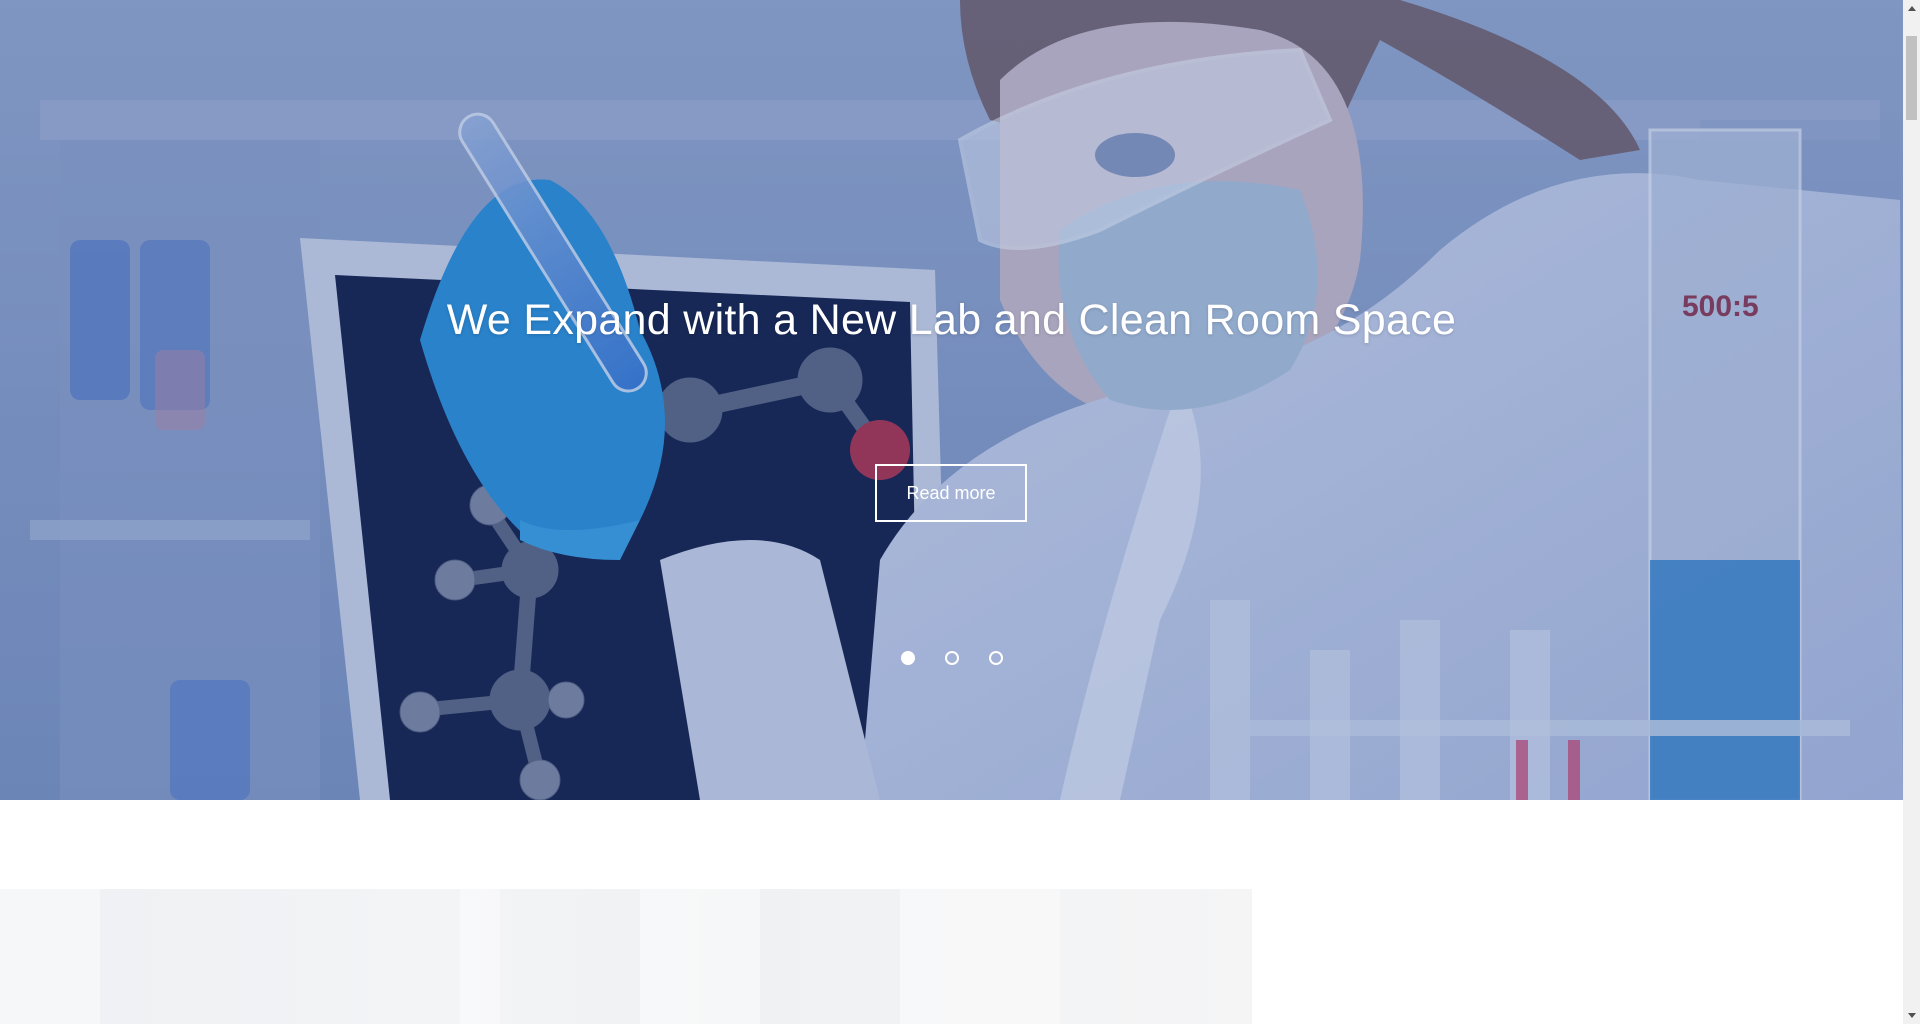  I want to click on scroll-up-arrow-icon, so click(1911, 8).